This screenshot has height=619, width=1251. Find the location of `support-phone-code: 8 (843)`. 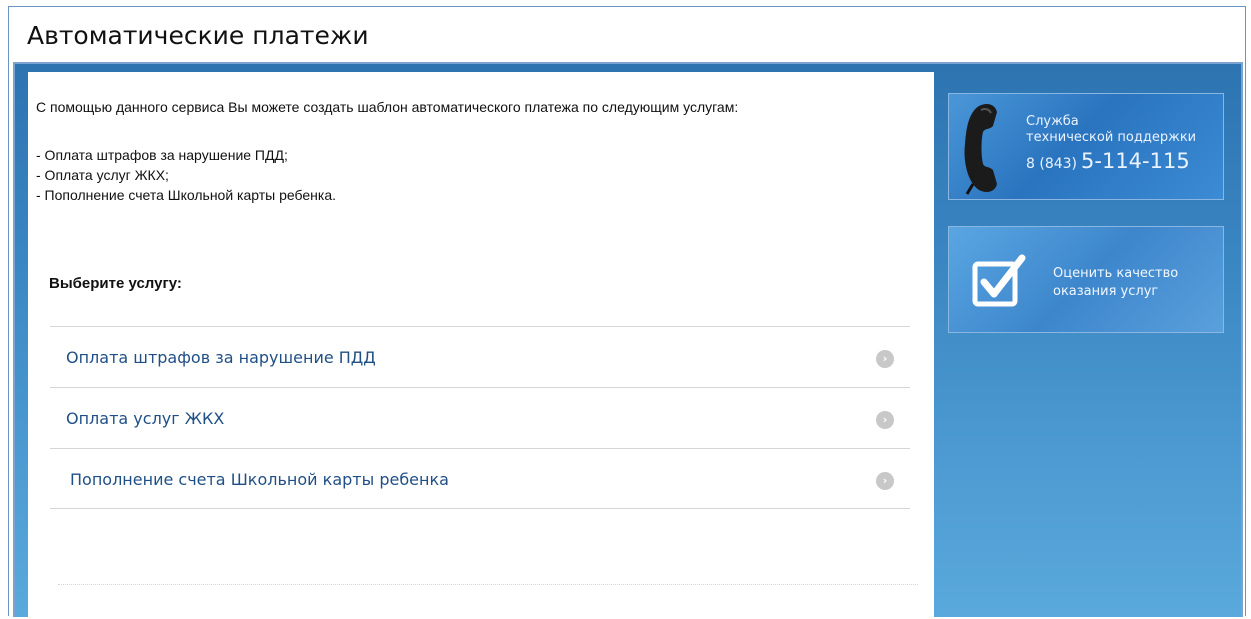

support-phone-code: 8 (843) is located at coordinates (1052, 164).